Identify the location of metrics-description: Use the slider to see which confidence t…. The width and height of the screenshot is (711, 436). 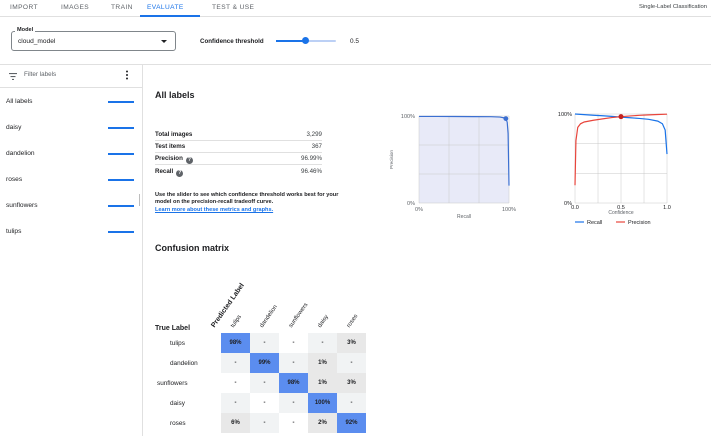
(247, 198).